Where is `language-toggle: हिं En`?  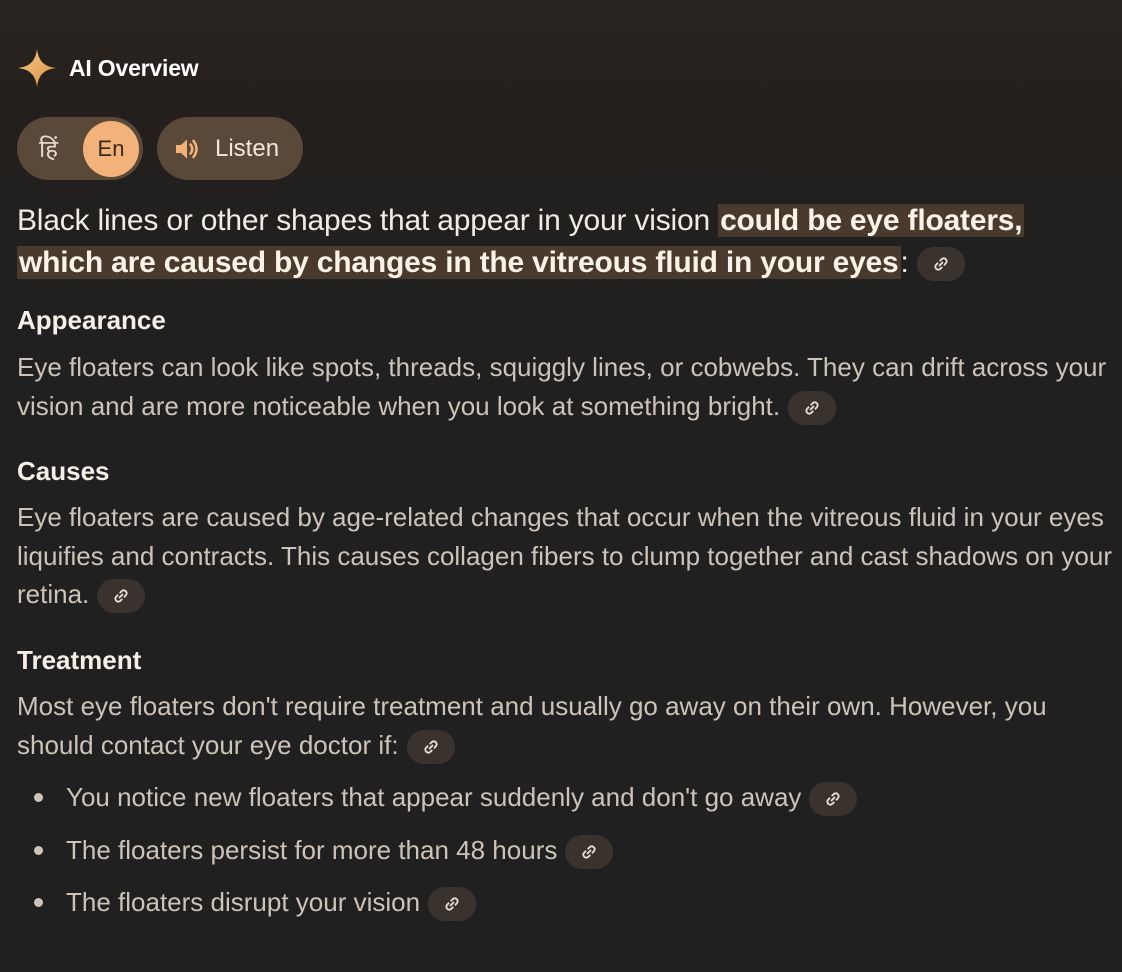
language-toggle: हिं En is located at coordinates (80, 148).